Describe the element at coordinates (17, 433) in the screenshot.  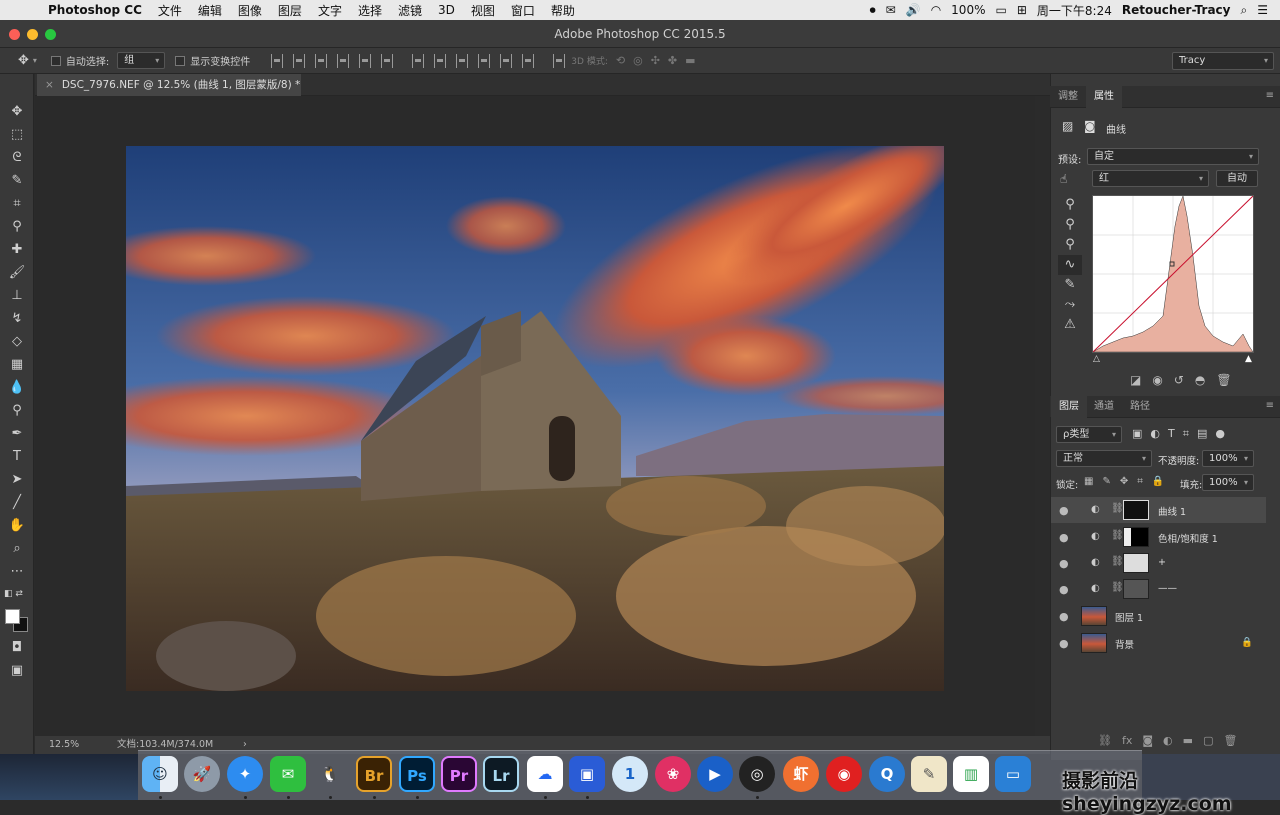
I see `pen-tool-icon: ✒` at that location.